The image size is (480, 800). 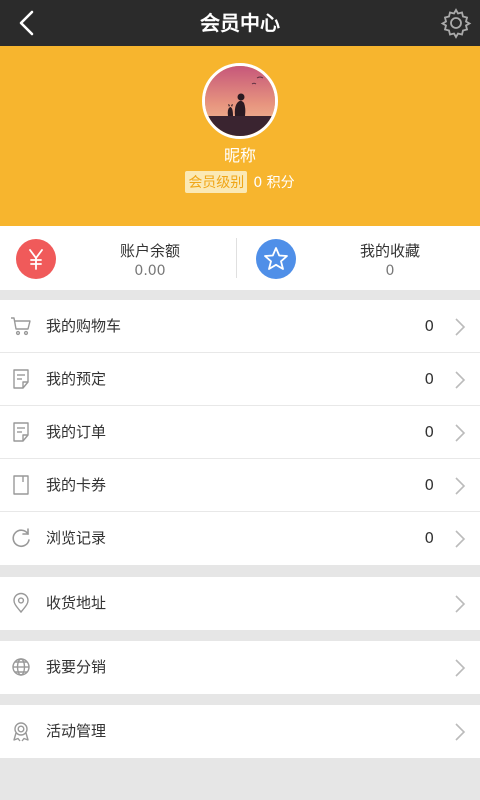 I want to click on location-pin-icon, so click(x=21, y=603).